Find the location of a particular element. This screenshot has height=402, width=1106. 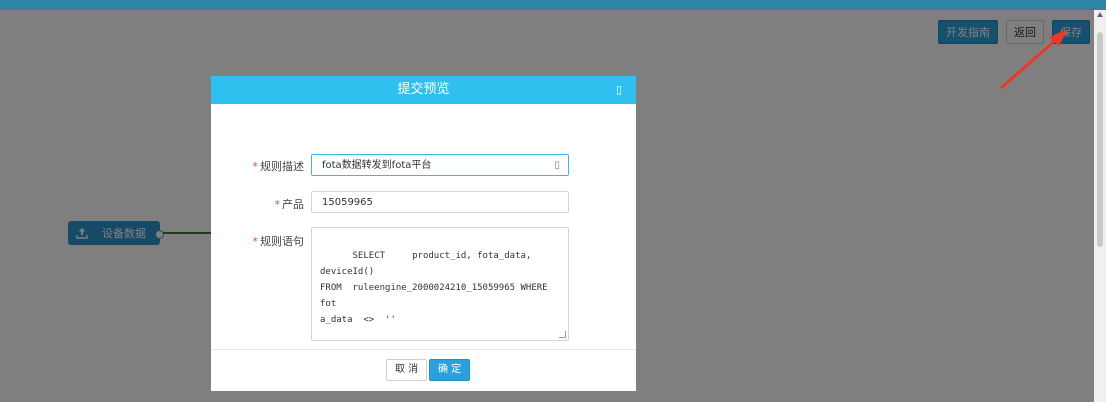

dialog-header: 提交预览 ▯ is located at coordinates (423, 90).